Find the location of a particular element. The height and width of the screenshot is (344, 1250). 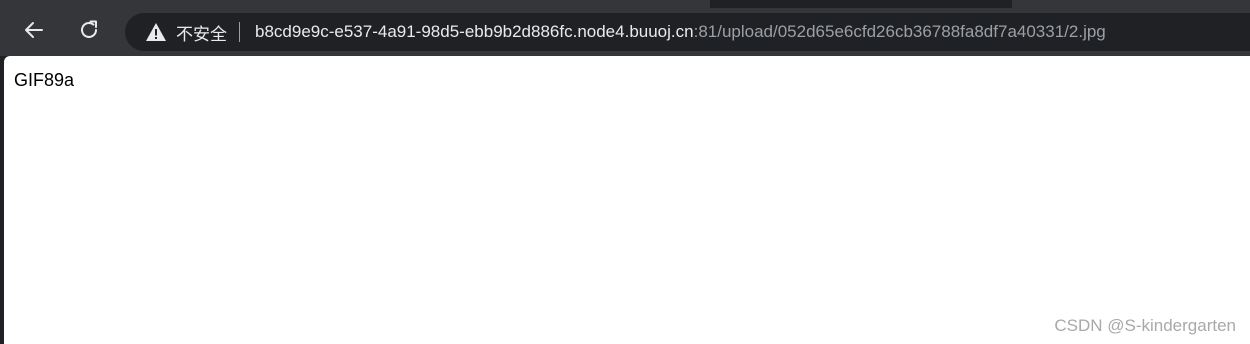

reload-button is located at coordinates (89, 32).